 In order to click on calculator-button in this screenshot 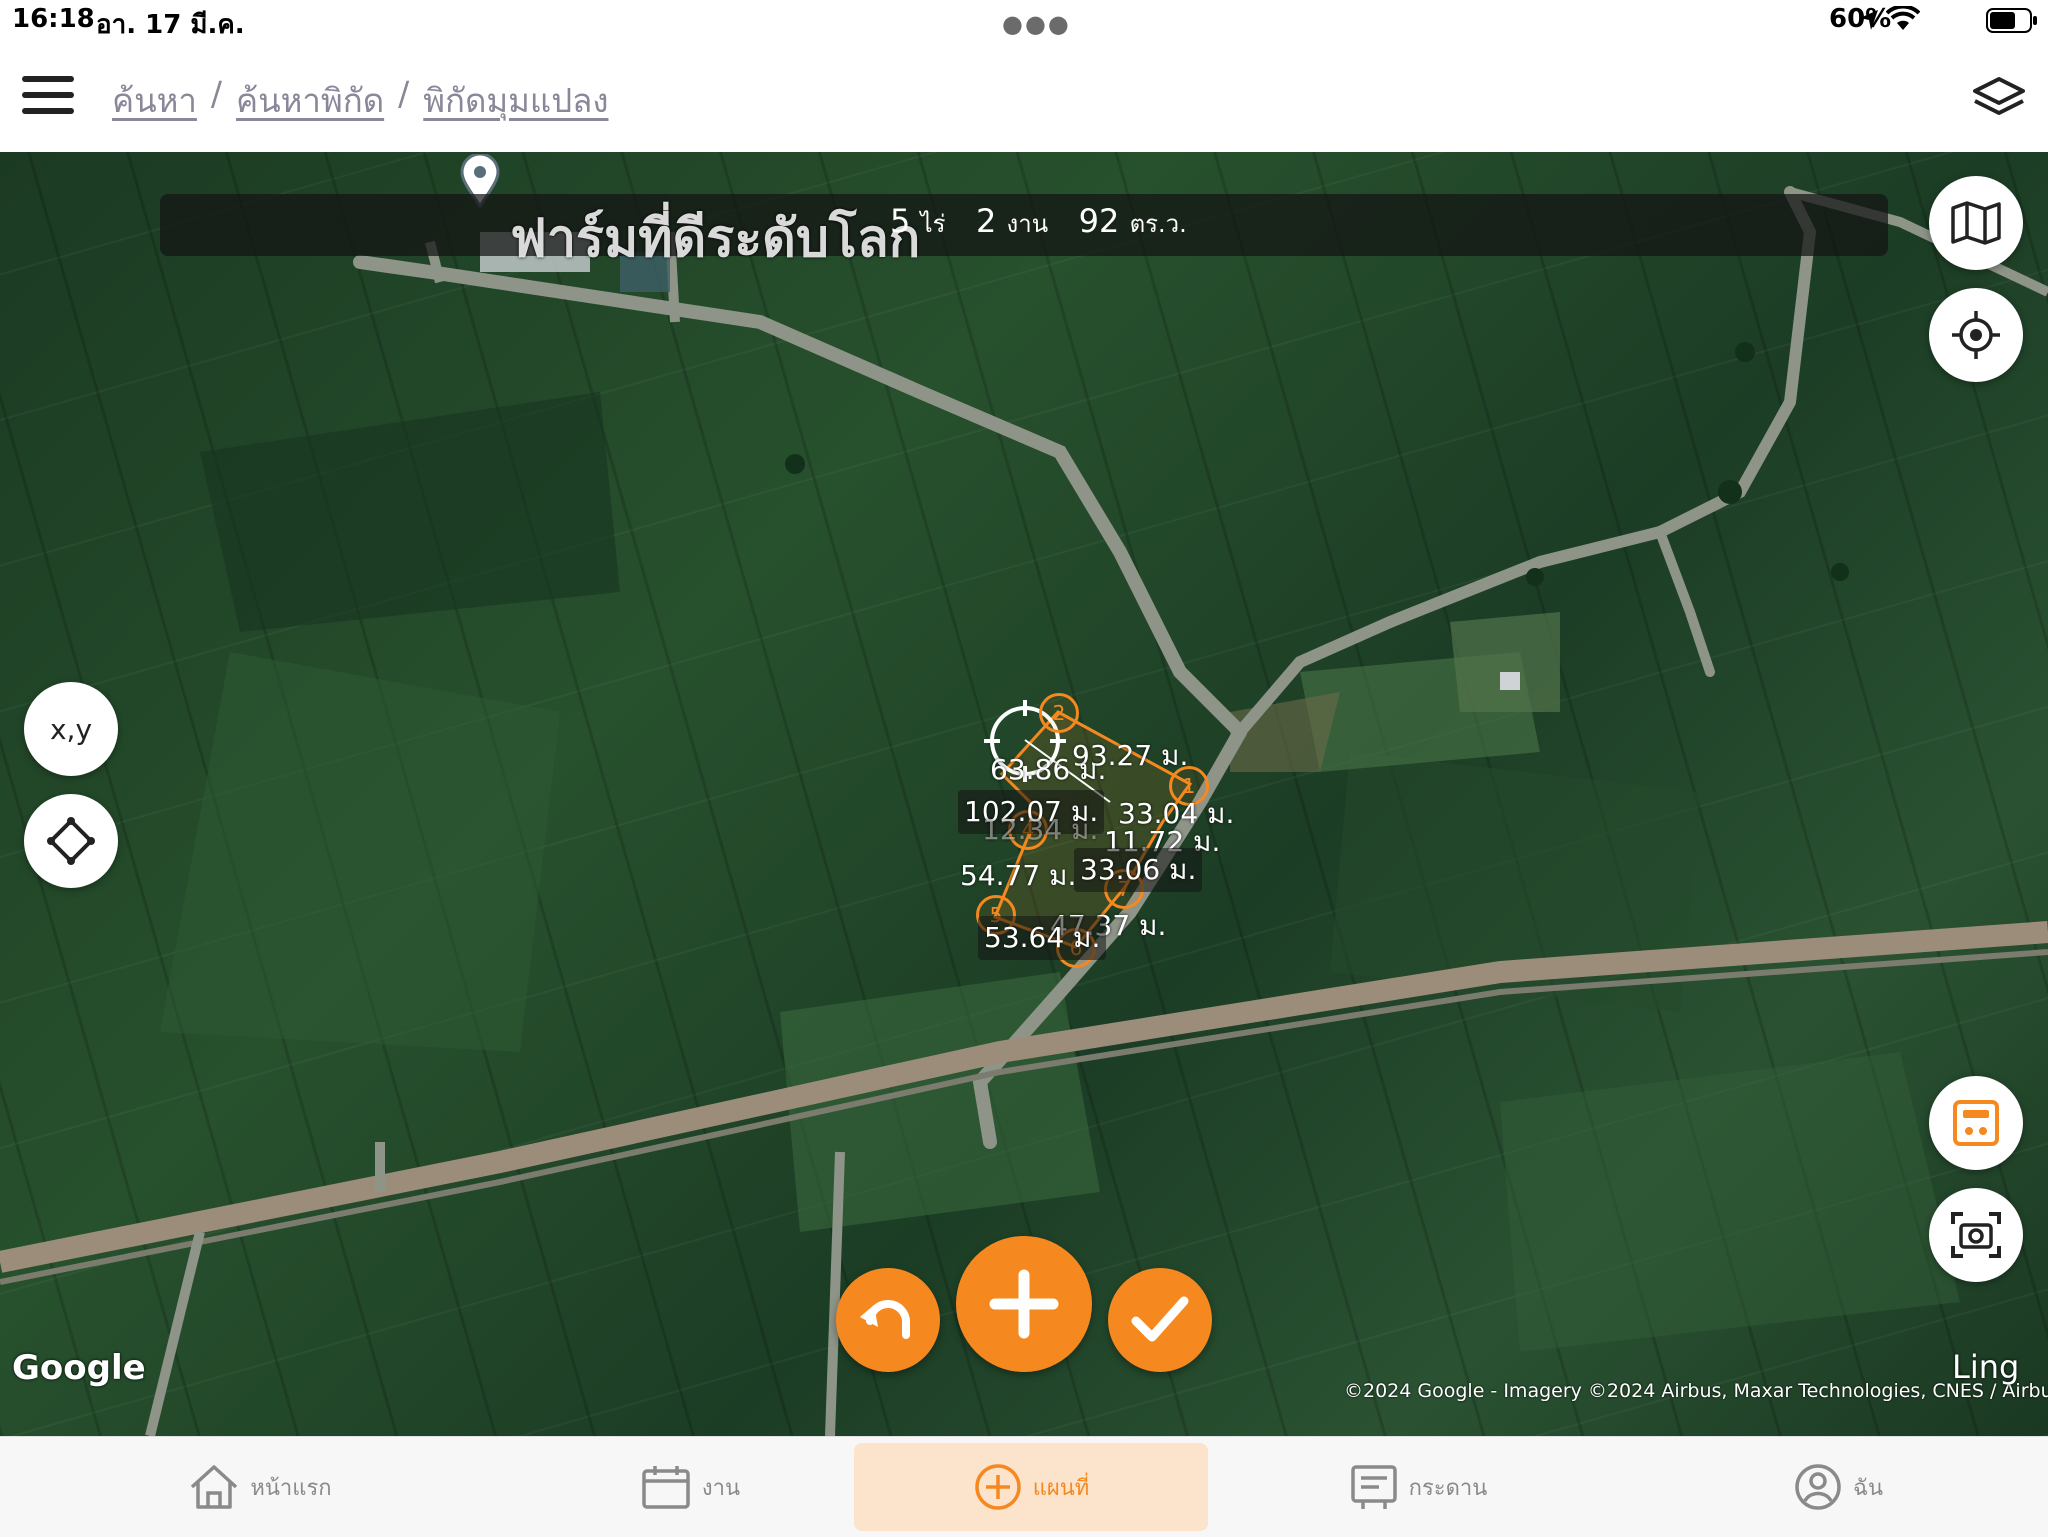, I will do `click(1976, 1123)`.